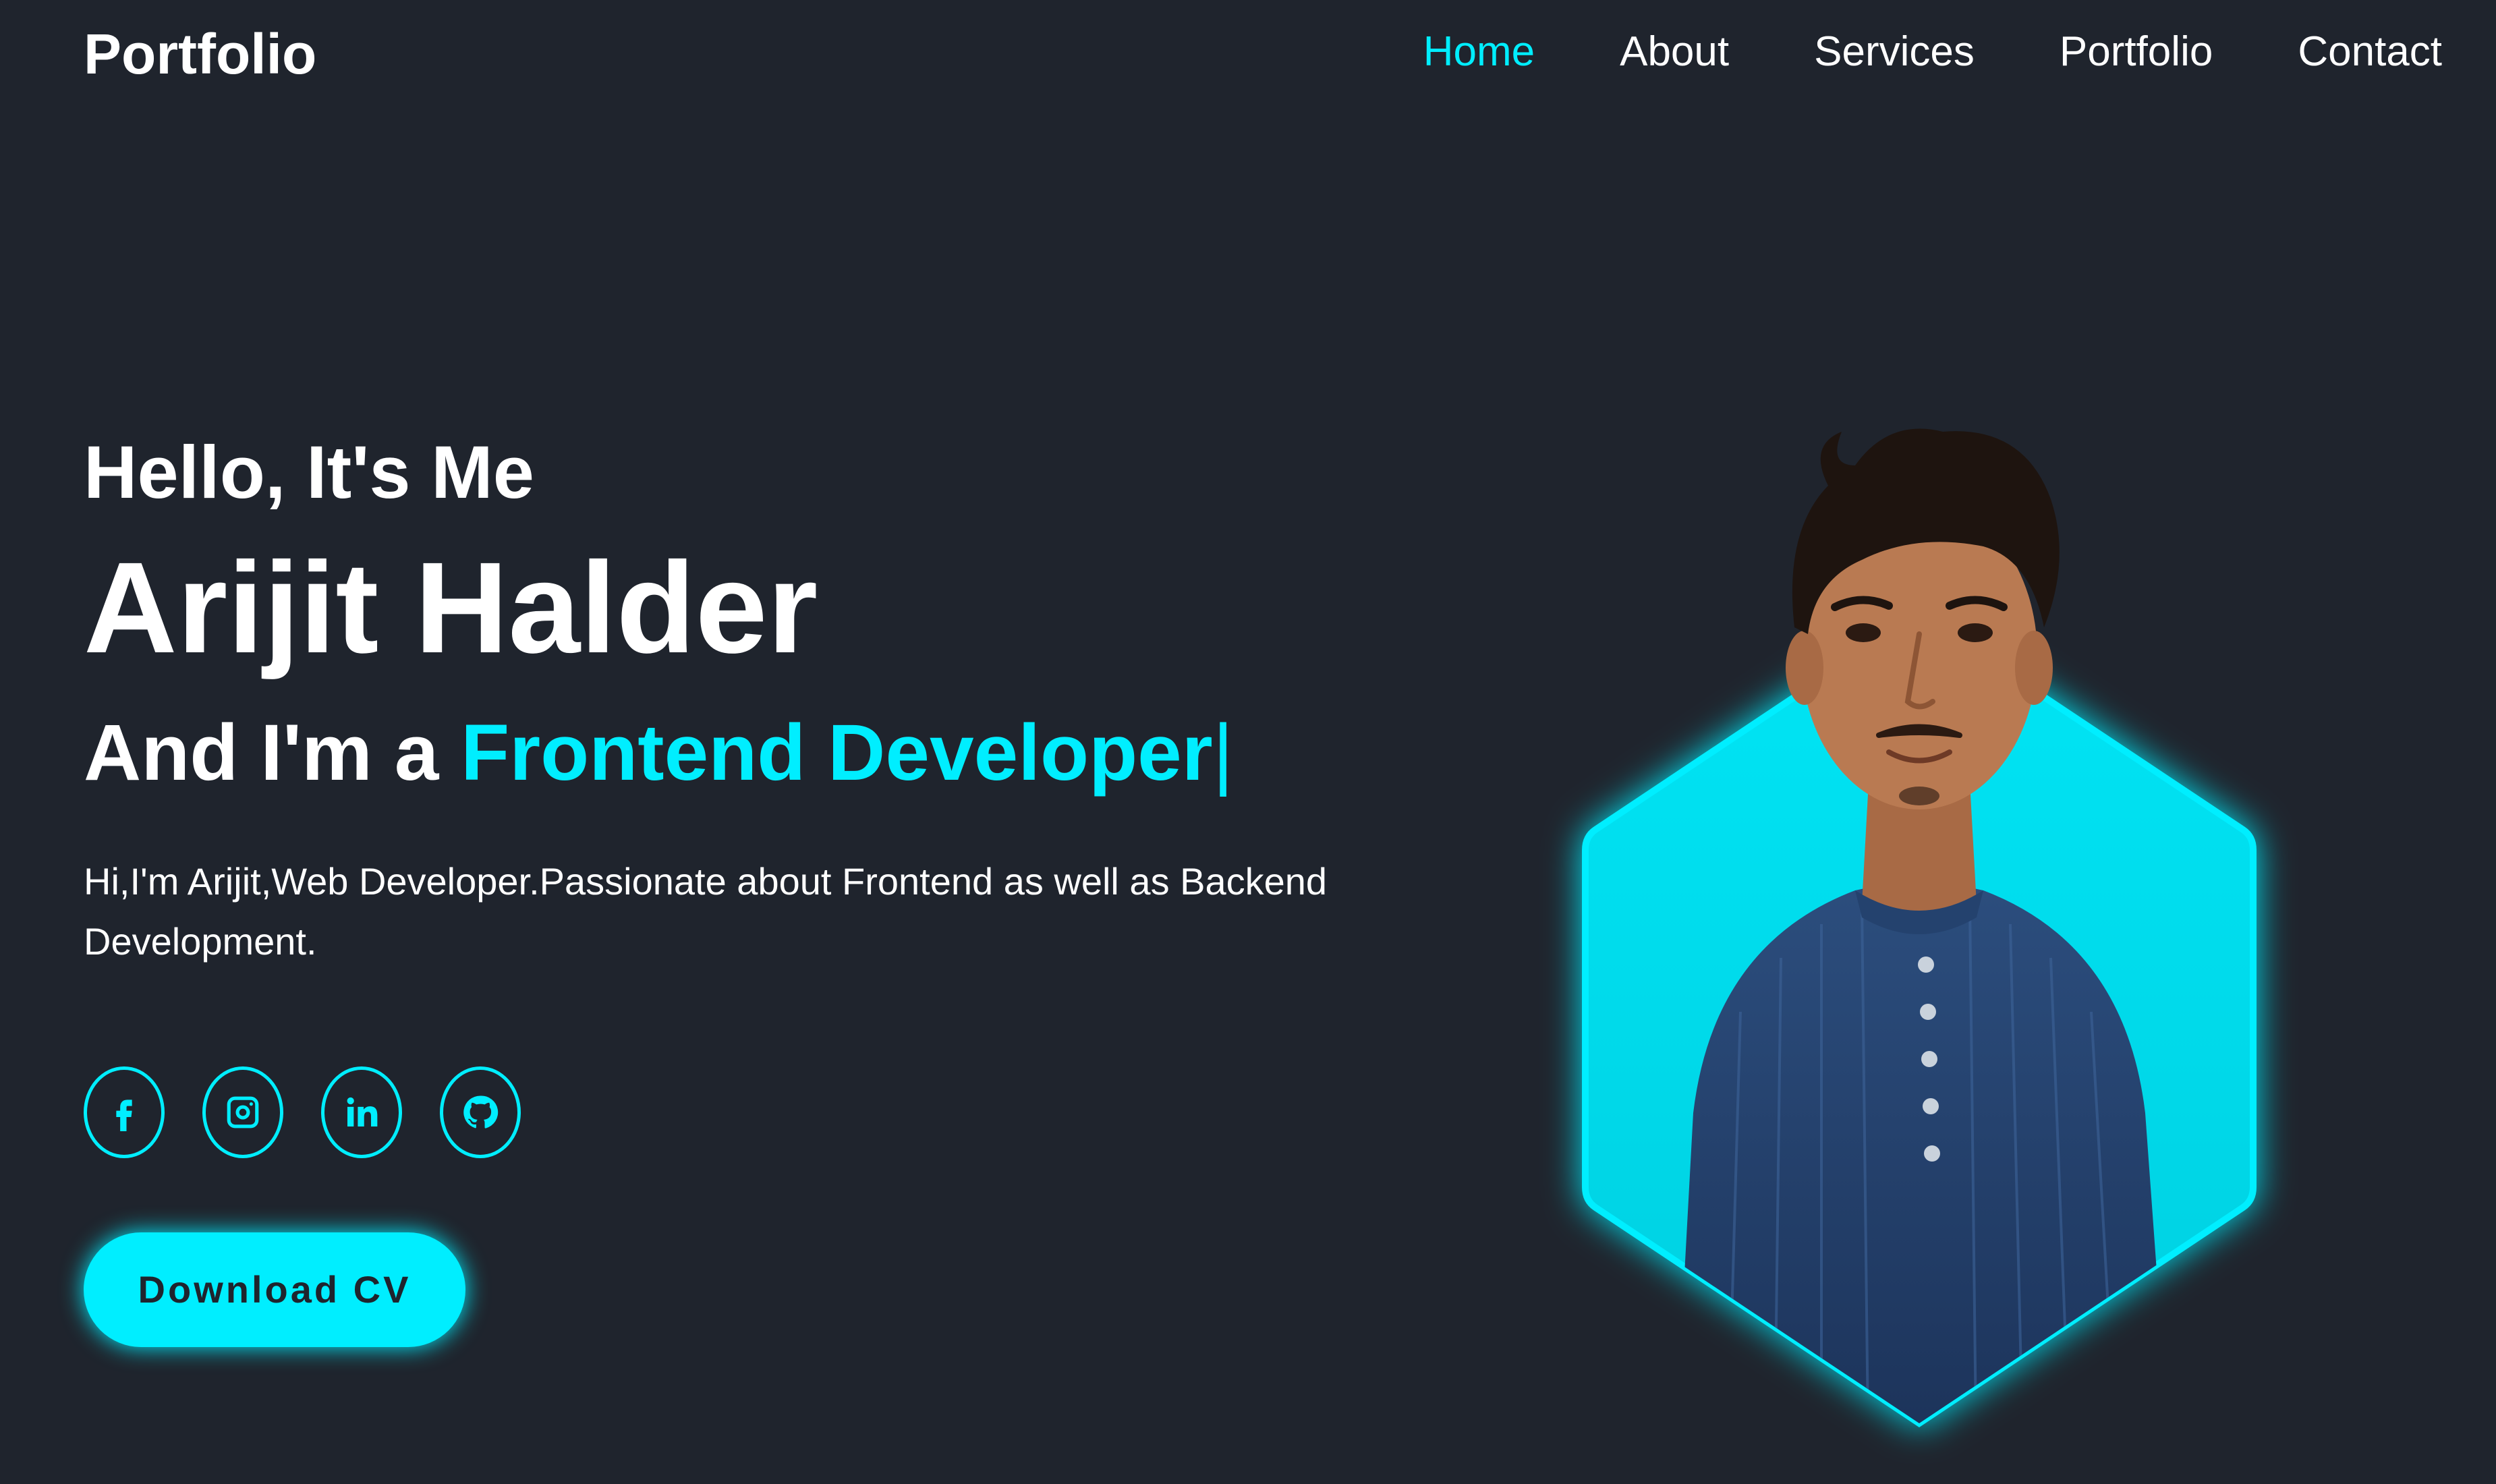  I want to click on hero-name: Arijit Halder, so click(451, 607).